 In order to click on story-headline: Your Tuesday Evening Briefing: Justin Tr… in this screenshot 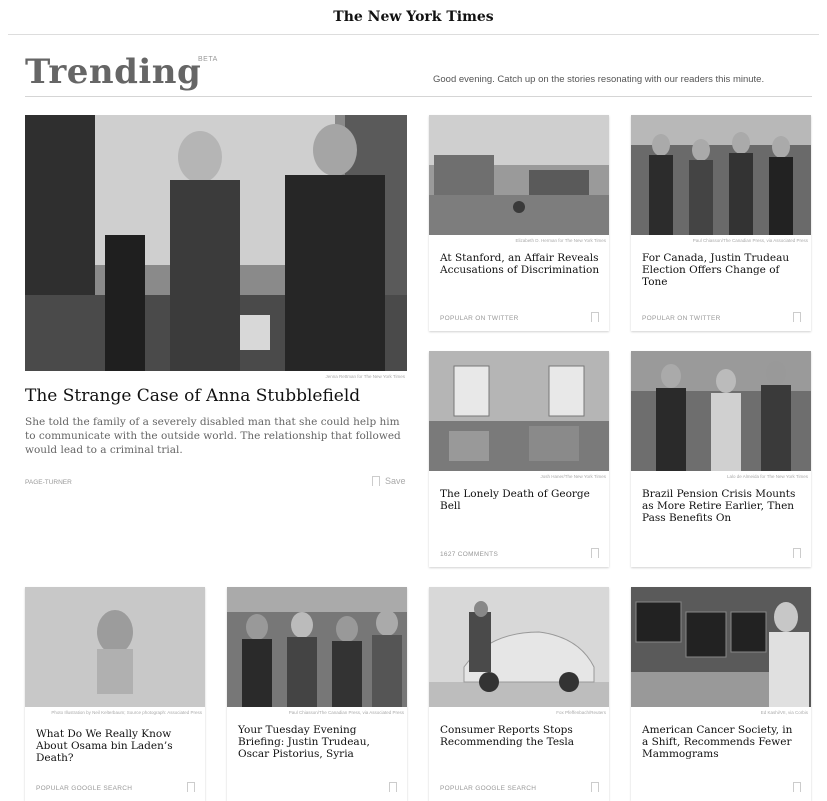, I will do `click(320, 742)`.